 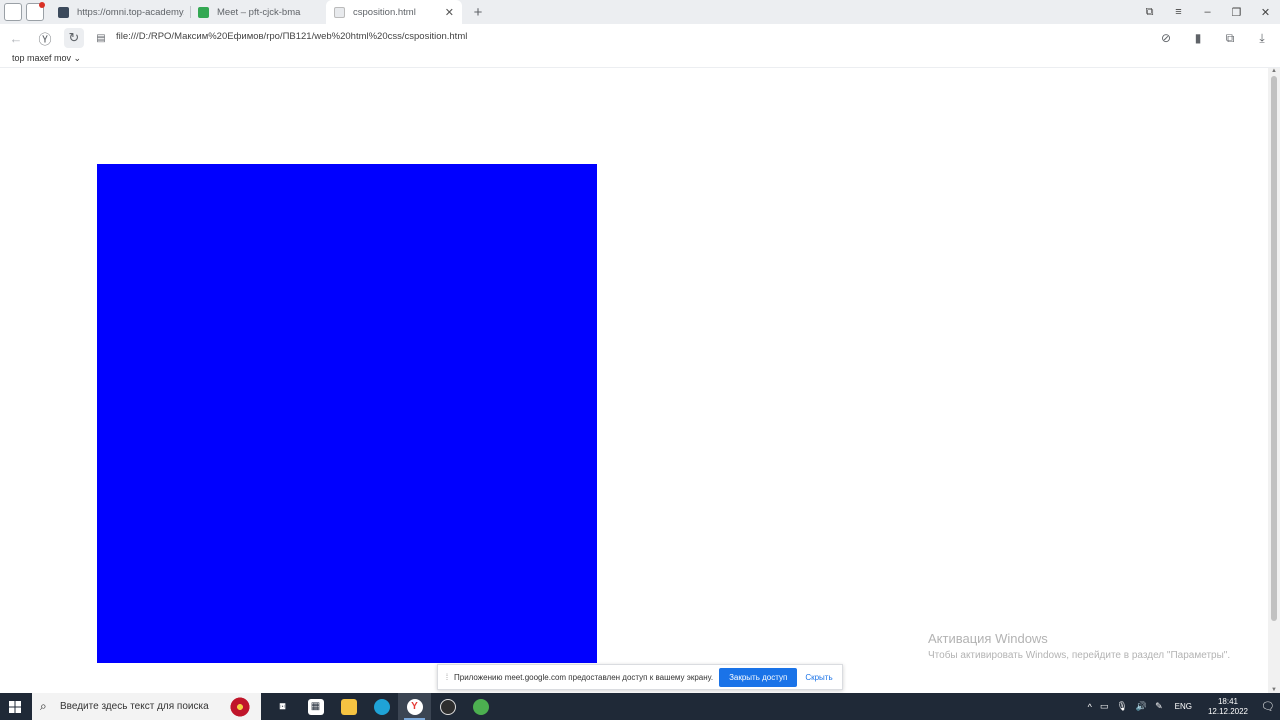 What do you see at coordinates (1214, 38) in the screenshot?
I see `toolbar-right: ⊘ ▮ ⧉ ⤓` at bounding box center [1214, 38].